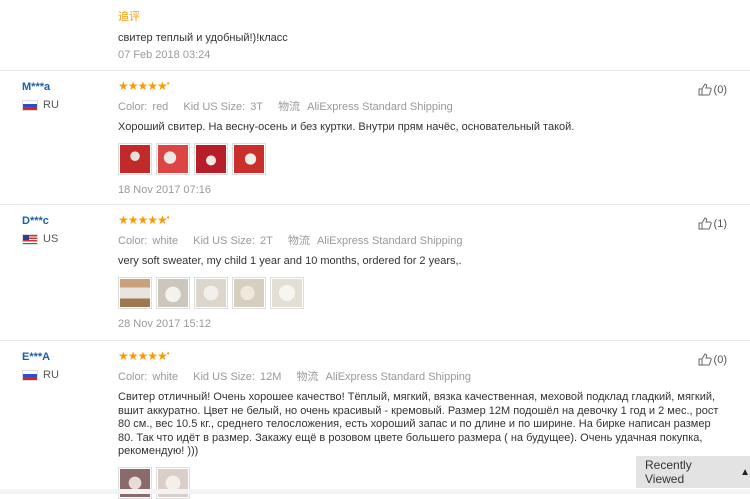  Describe the element at coordinates (40, 221) in the screenshot. I see `reviewer-name: D***c` at that location.